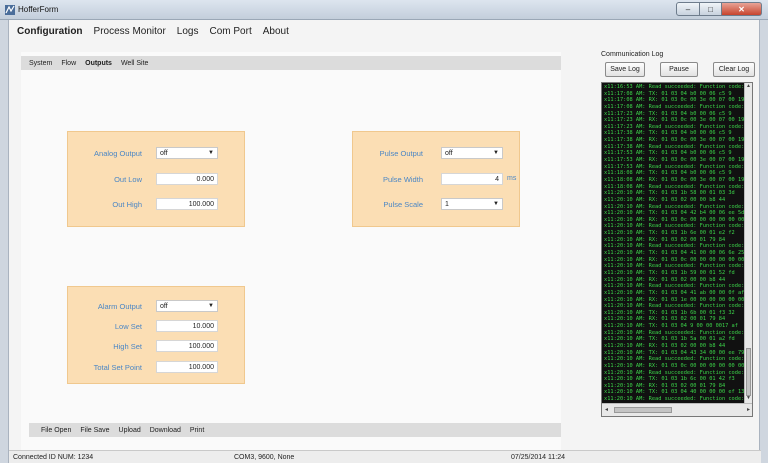 The width and height of the screenshot is (768, 463). Describe the element at coordinates (187, 204) in the screenshot. I see `out-high-input: 100.000` at that location.